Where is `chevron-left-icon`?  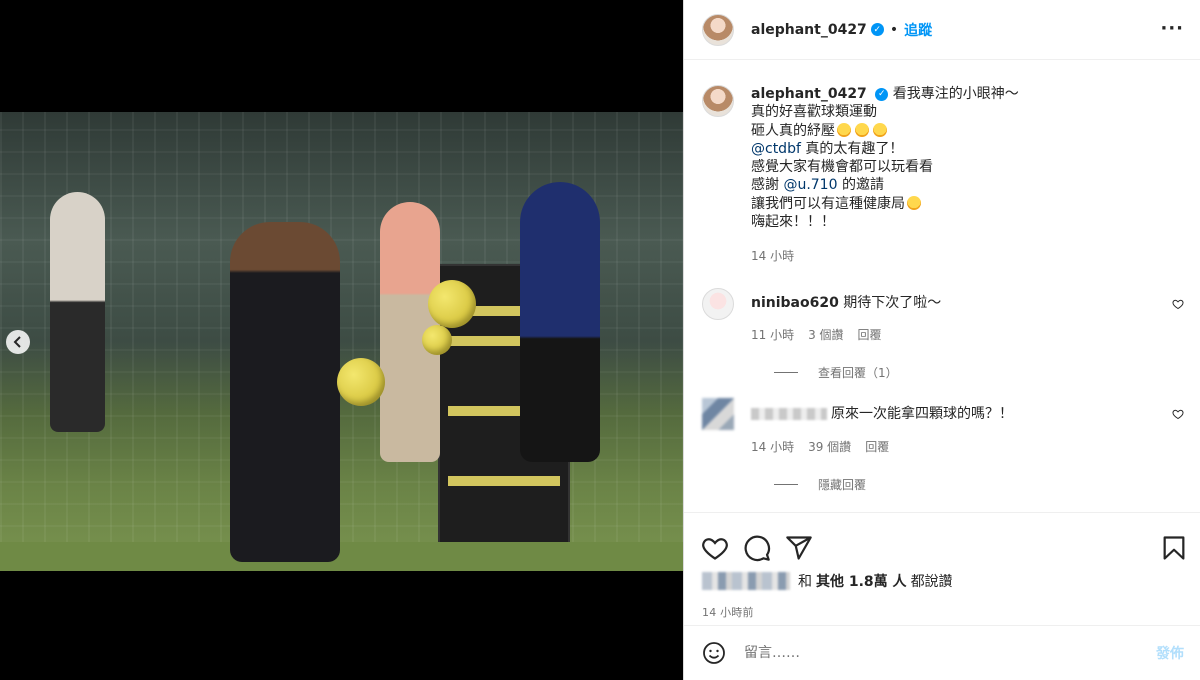 chevron-left-icon is located at coordinates (17, 342).